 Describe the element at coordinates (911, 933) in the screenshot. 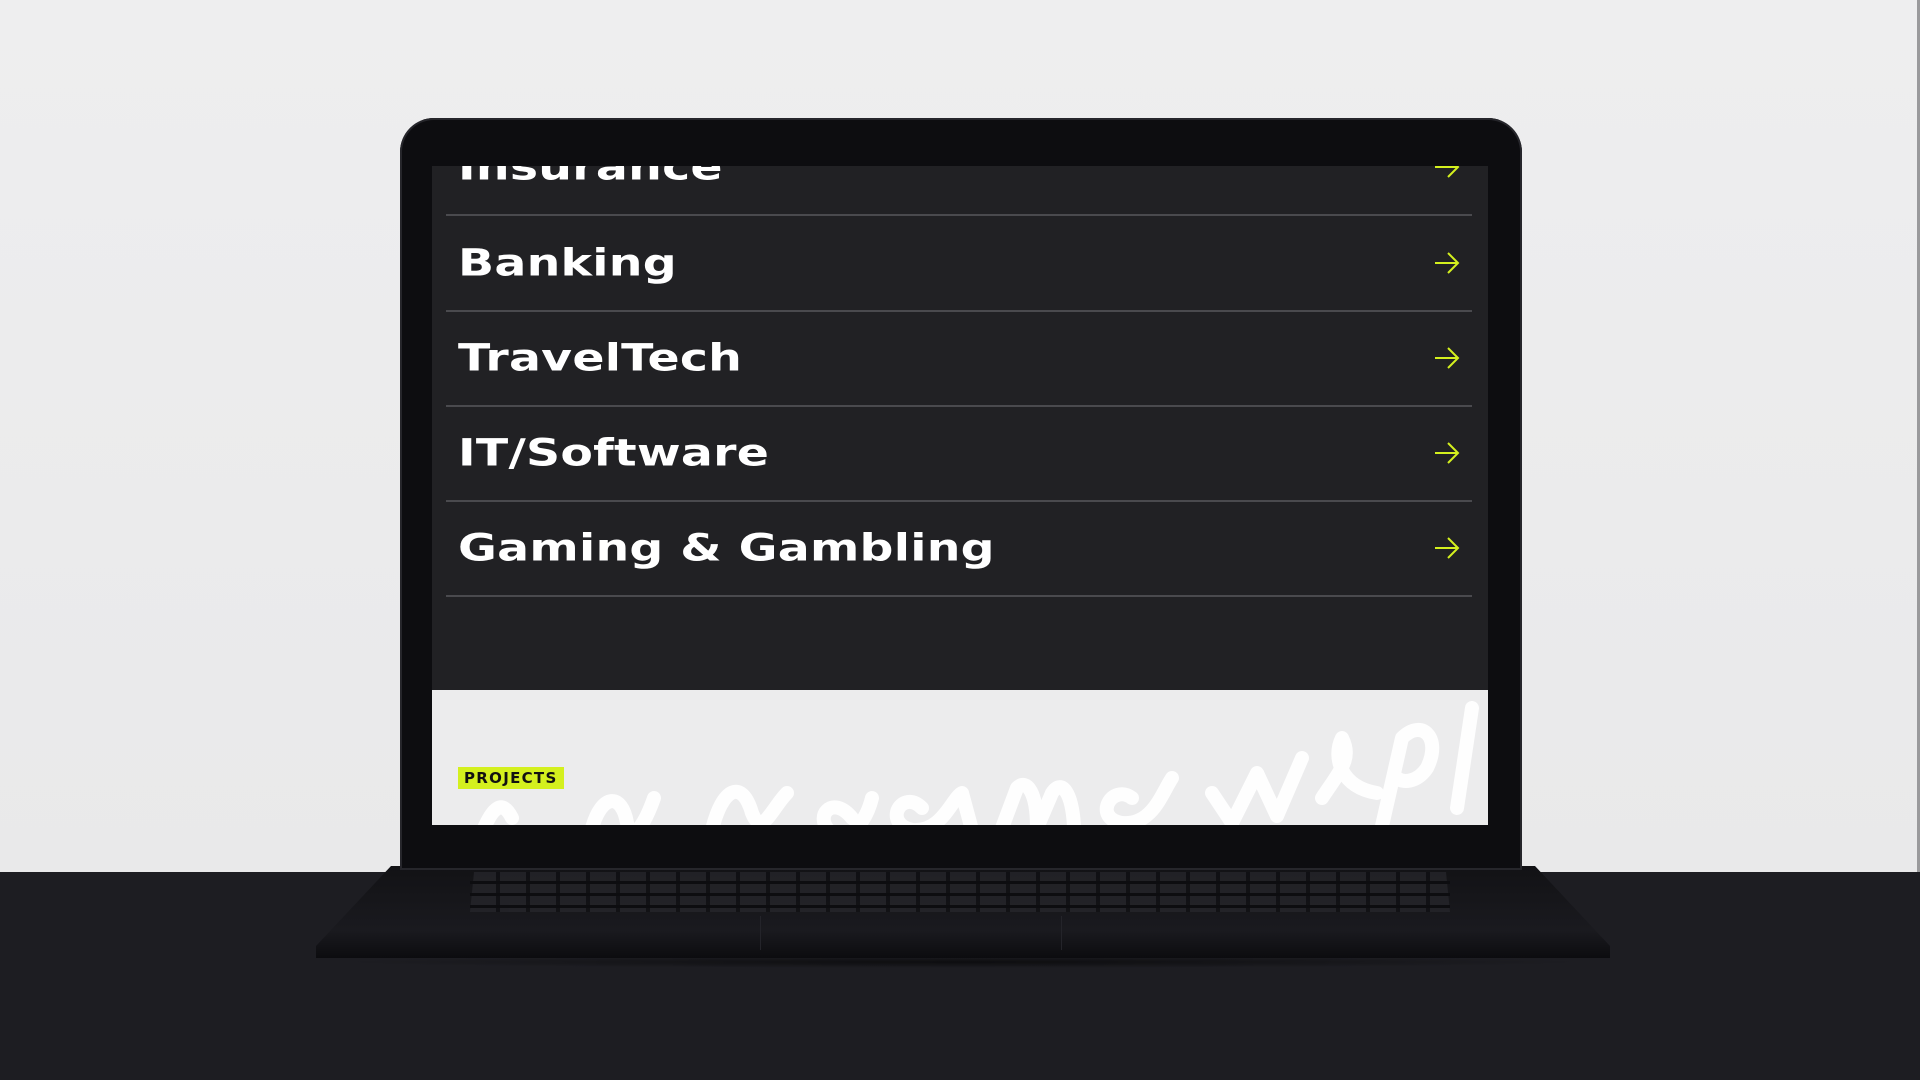

I see `laptop-trackpad` at that location.